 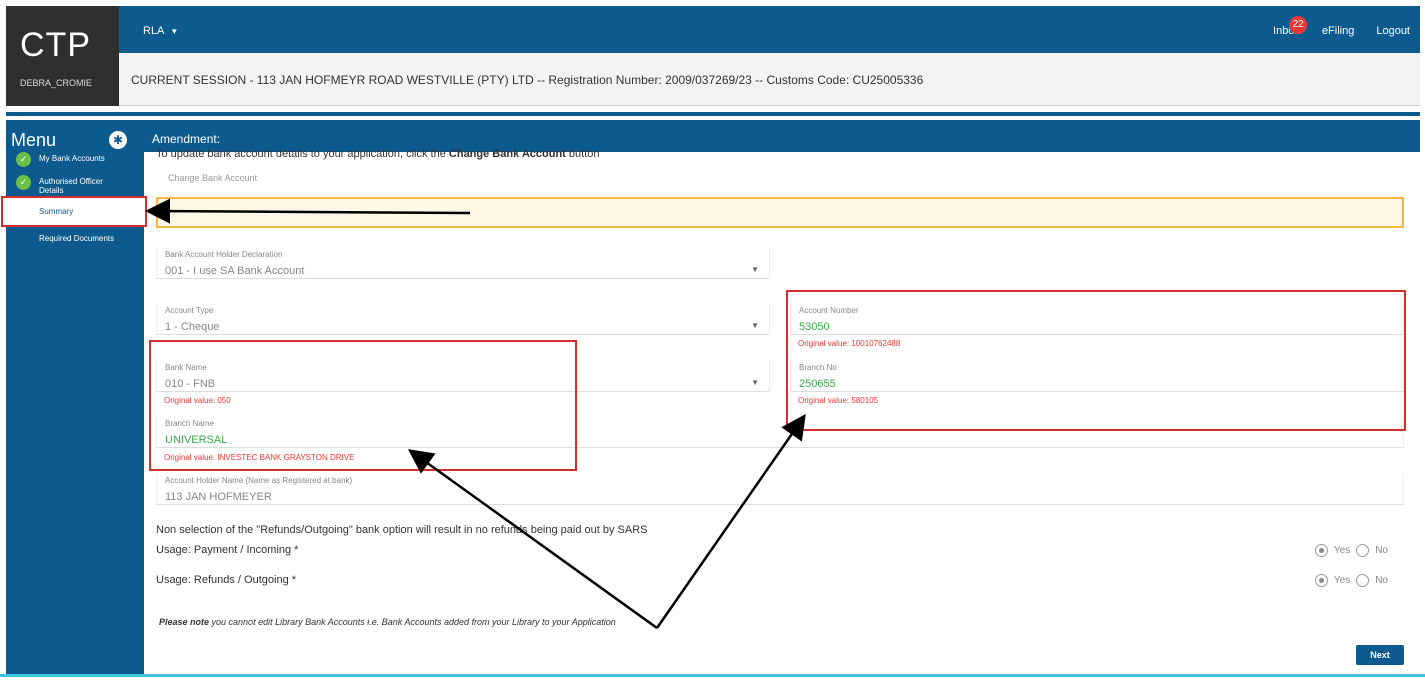 I want to click on arrow-to-account-box, so click(x=730, y=521).